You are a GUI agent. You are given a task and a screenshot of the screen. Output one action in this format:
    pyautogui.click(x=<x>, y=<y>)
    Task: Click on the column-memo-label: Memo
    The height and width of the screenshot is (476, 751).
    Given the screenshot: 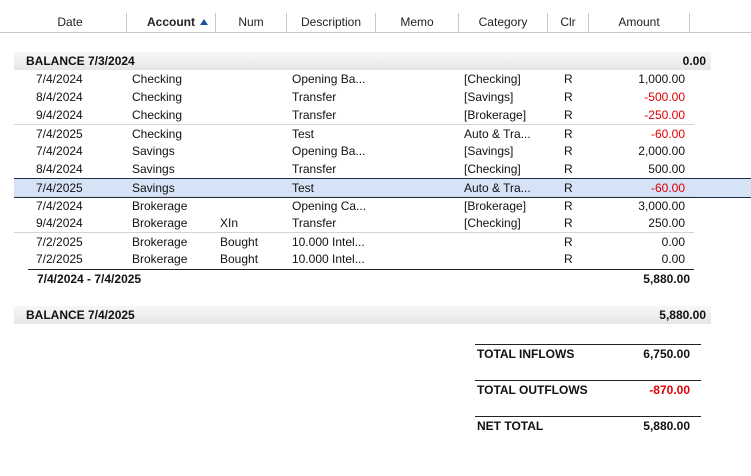 What is the action you would take?
    pyautogui.click(x=417, y=22)
    